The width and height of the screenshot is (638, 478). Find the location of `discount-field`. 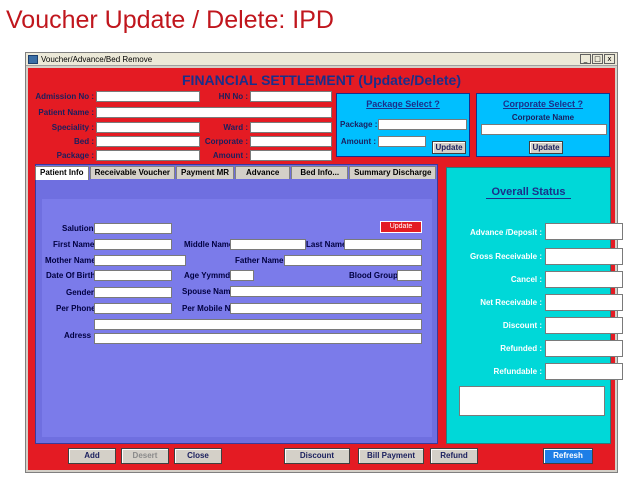

discount-field is located at coordinates (584, 325).